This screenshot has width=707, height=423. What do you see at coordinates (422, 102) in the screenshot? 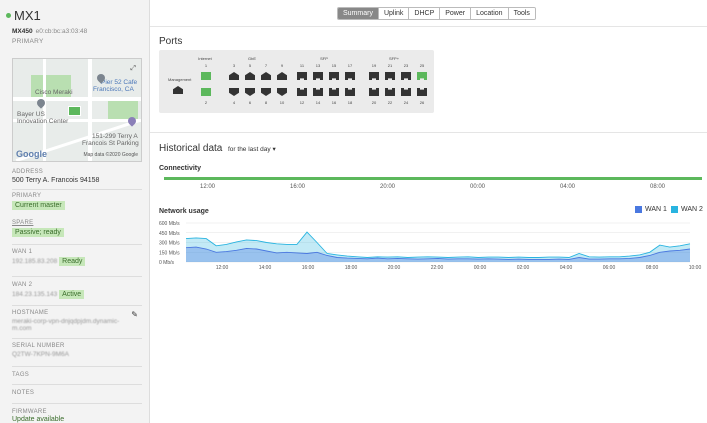
I see `port-number: 26` at bounding box center [422, 102].